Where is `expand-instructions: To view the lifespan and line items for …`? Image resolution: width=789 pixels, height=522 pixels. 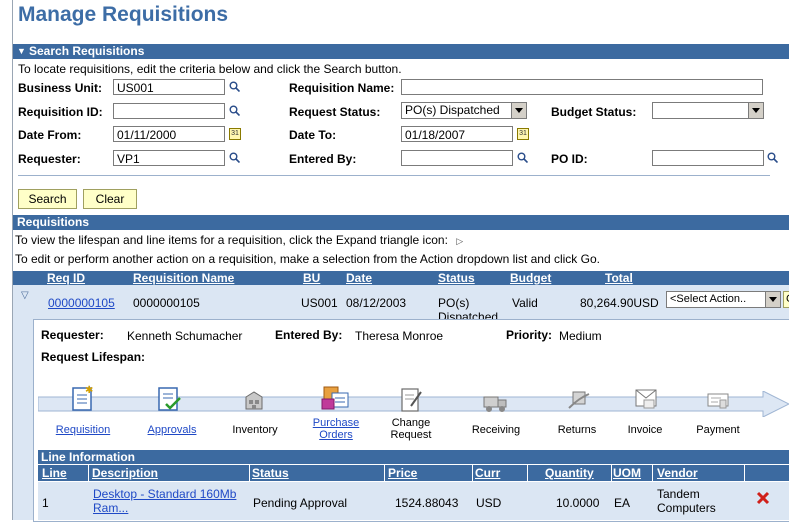
expand-instructions: To view the lifespan and line items for … is located at coordinates (239, 240).